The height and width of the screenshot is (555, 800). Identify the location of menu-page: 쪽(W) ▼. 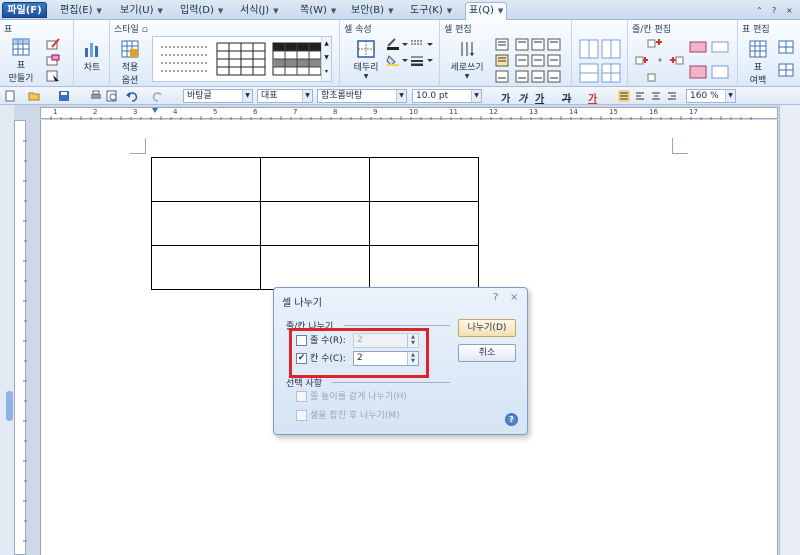
(318, 10).